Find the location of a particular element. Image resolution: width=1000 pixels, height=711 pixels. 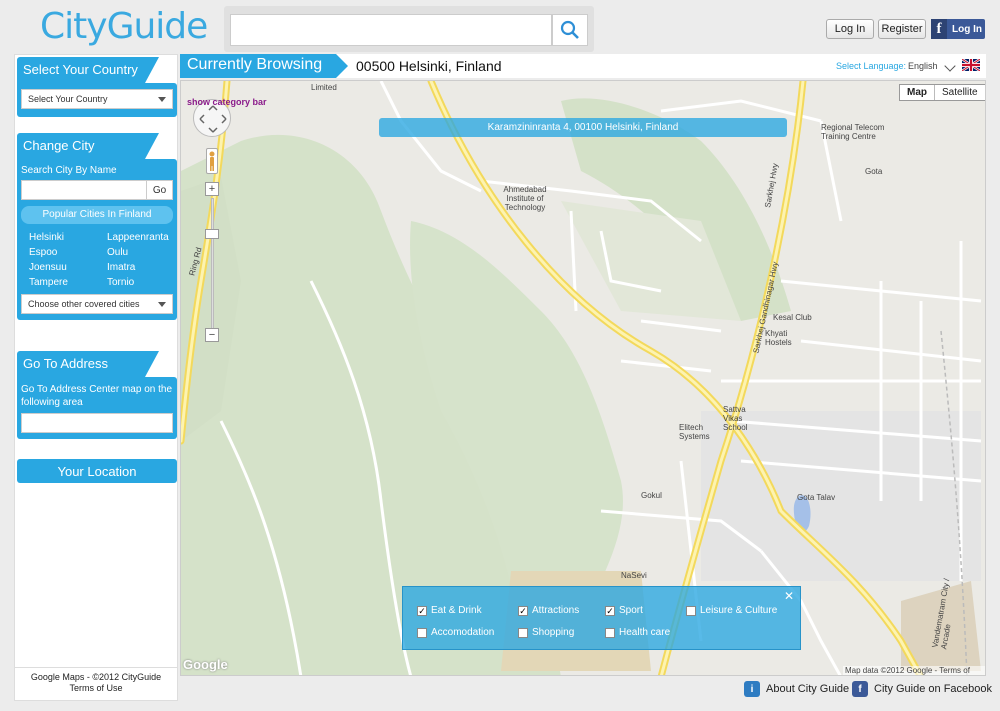

select-country-title: Select Your Country is located at coordinates (88, 70).